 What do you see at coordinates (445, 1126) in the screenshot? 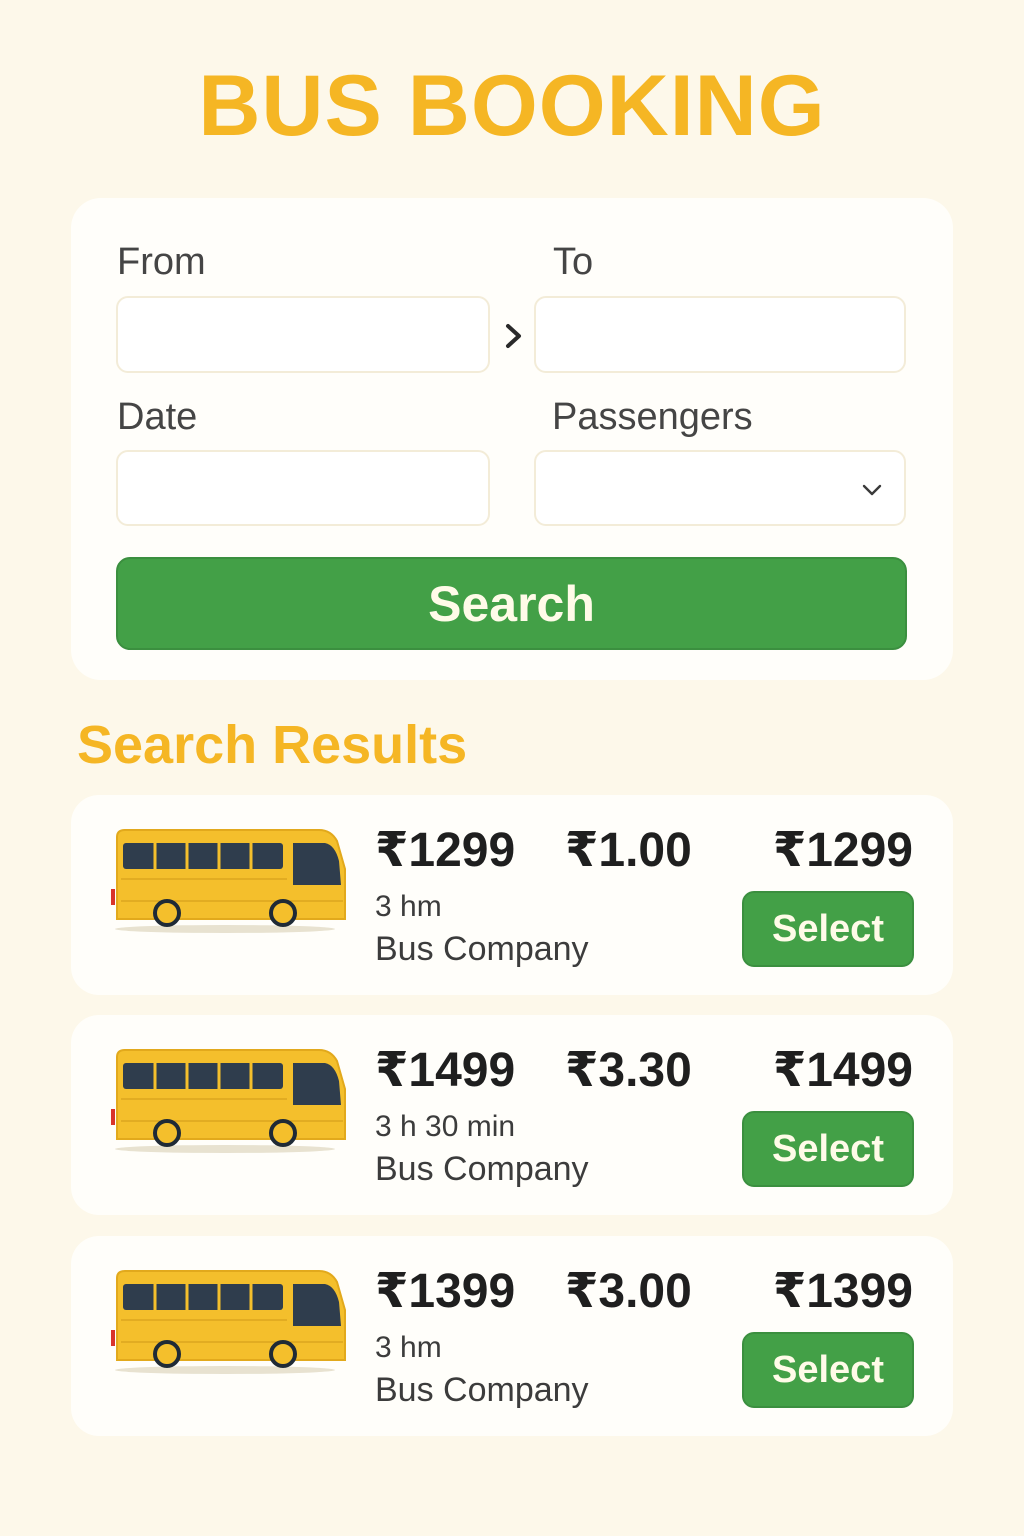
I see `trip-duration: 3 h 30 min` at bounding box center [445, 1126].